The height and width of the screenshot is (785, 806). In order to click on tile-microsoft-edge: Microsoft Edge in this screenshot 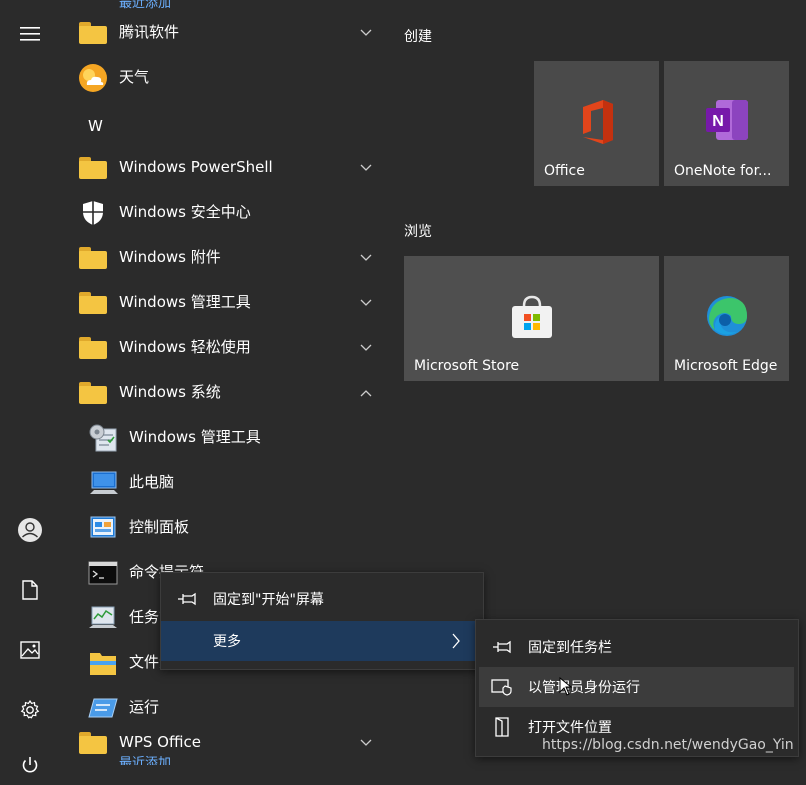, I will do `click(726, 318)`.